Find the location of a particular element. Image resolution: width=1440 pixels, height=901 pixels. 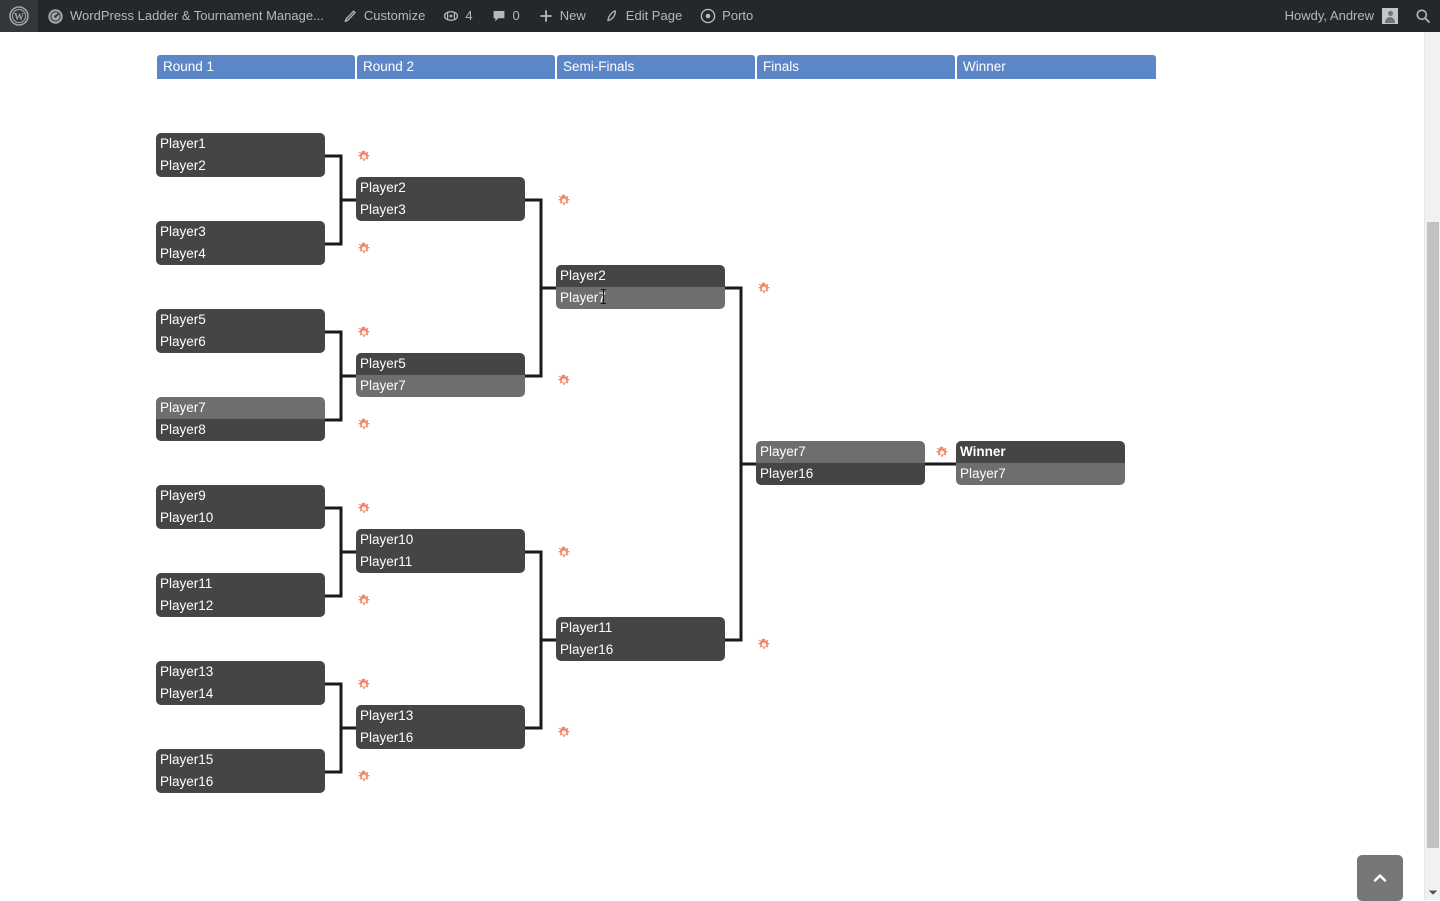

bracket-match: Player2 Player3 is located at coordinates (440, 199).